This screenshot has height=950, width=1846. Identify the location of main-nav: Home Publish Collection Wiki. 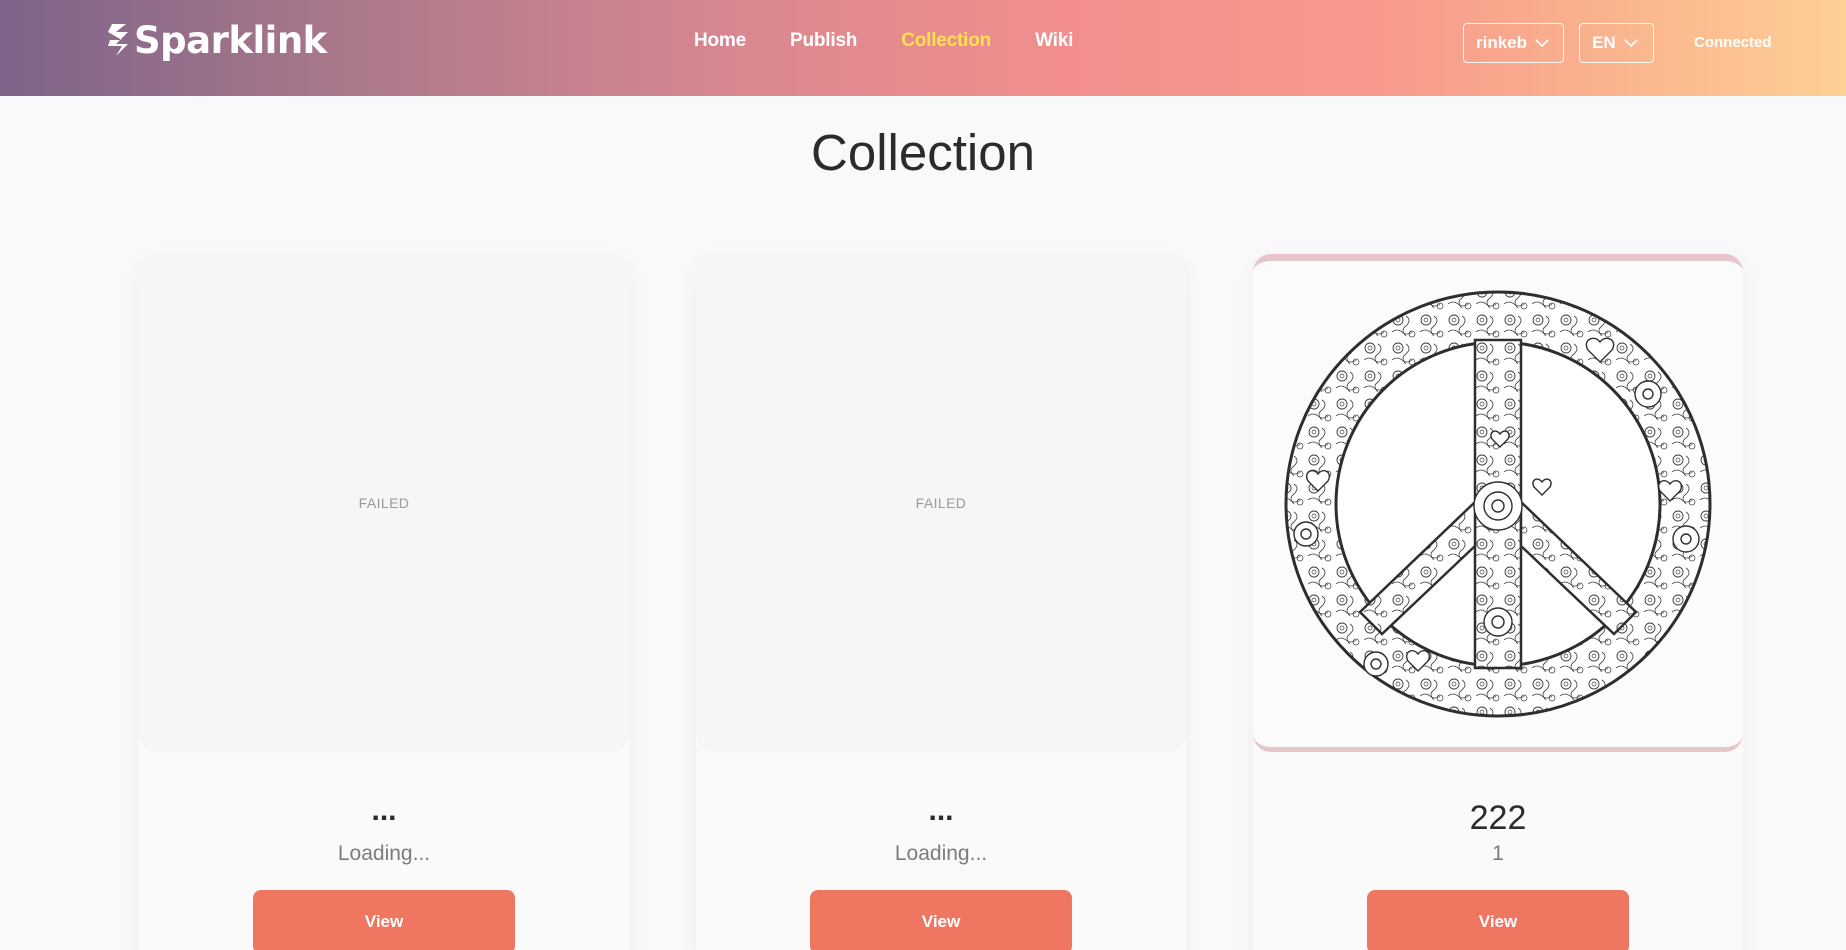
(905, 41).